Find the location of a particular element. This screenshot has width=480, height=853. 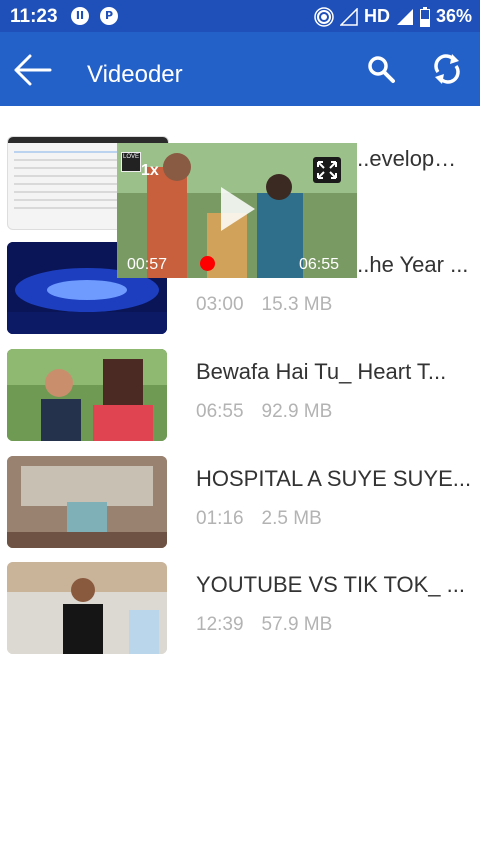

video-item-5: YOUTUBE VS TIK TOK_ ... 12:39 57.9 MB is located at coordinates (240, 615).